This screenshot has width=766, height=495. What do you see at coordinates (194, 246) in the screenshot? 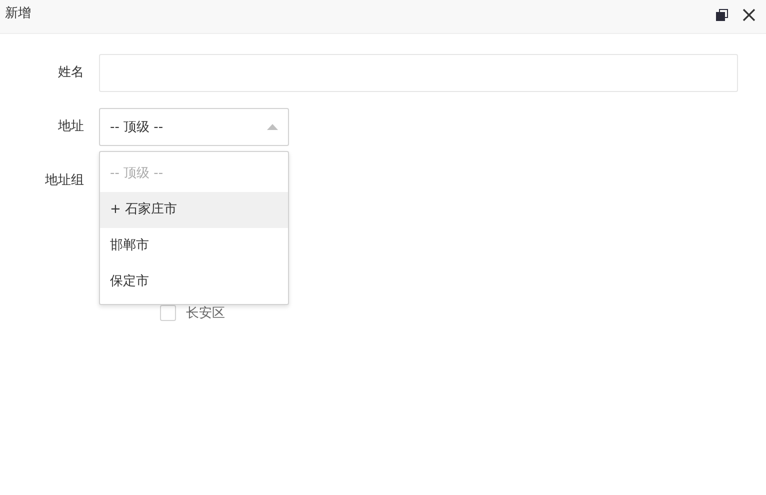
I see `dropdown-option: 邯郸市` at bounding box center [194, 246].